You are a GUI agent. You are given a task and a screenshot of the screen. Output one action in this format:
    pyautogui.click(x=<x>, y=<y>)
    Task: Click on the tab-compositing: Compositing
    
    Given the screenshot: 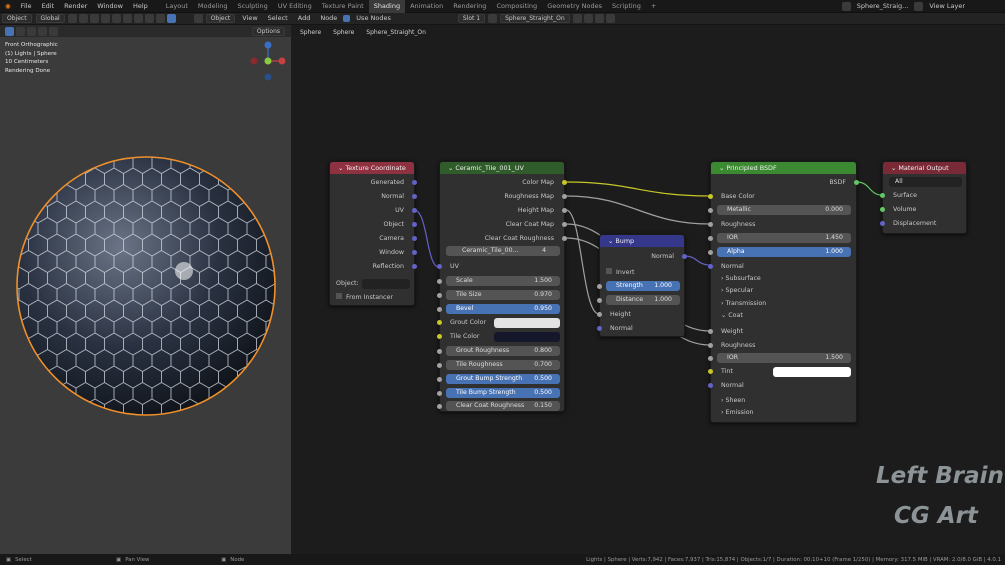 What is the action you would take?
    pyautogui.click(x=516, y=6)
    